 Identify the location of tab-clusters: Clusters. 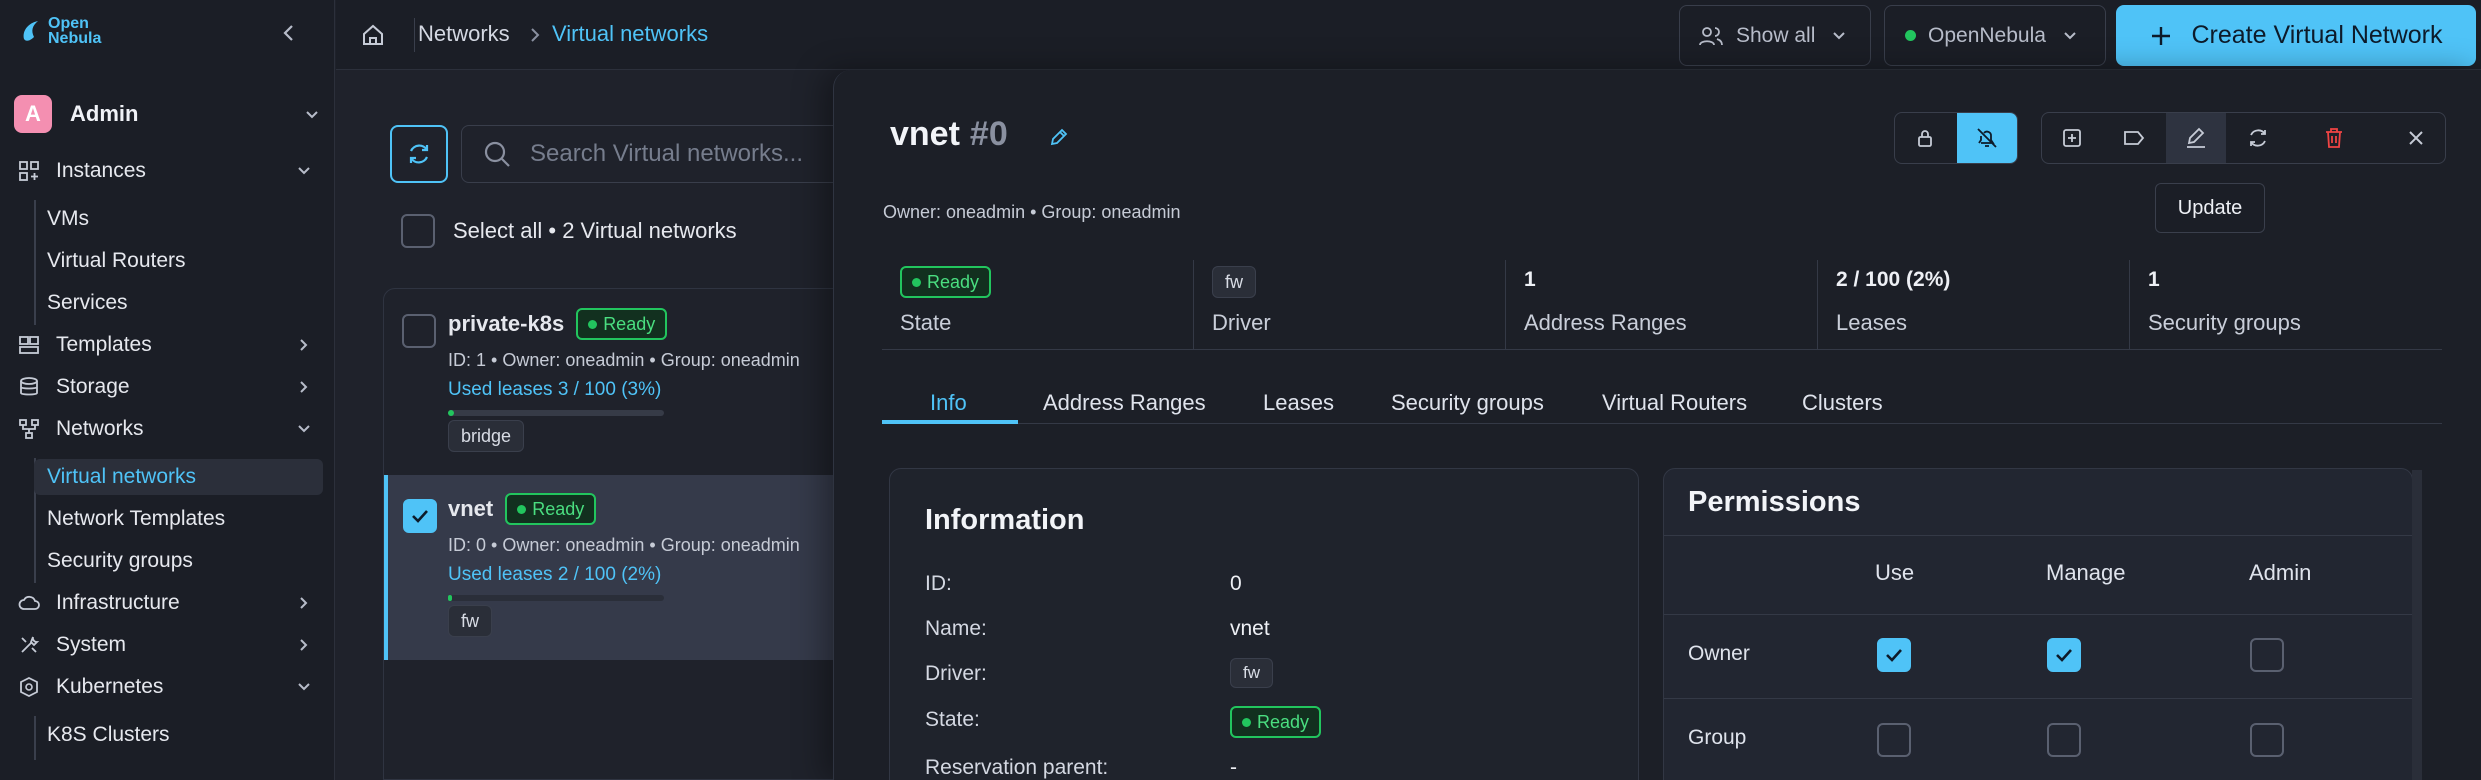
(1842, 403).